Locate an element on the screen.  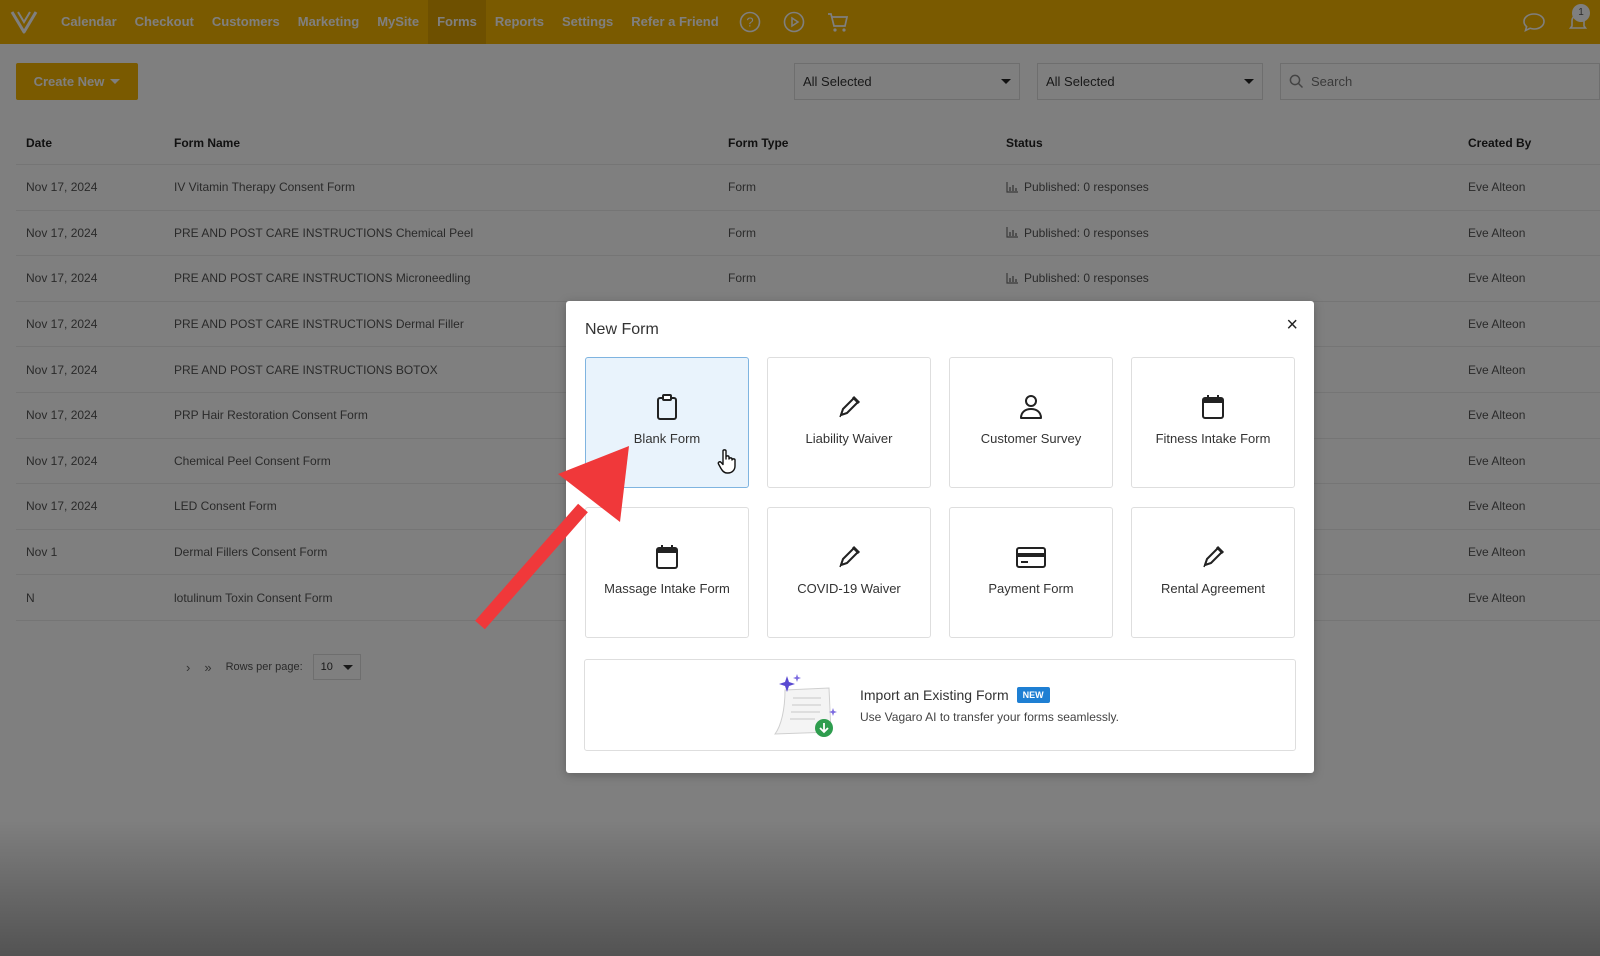
card-label: Massage Intake Form is located at coordinates (667, 588).